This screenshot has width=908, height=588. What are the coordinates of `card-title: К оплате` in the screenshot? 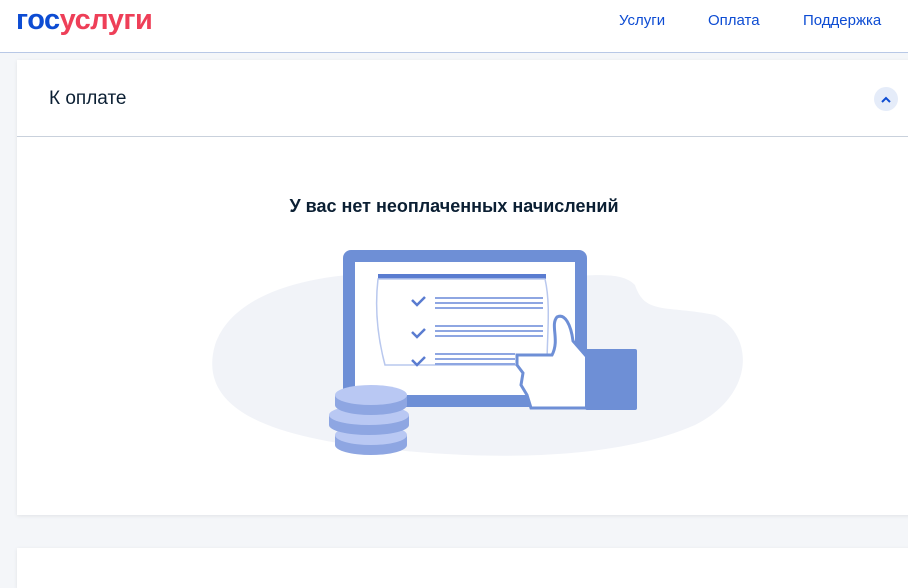 It's located at (88, 98).